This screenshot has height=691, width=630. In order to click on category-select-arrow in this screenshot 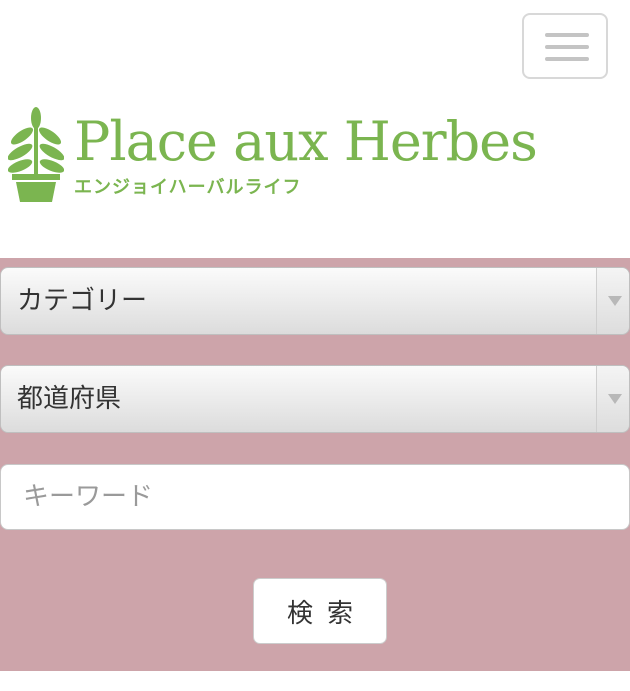, I will do `click(612, 301)`.